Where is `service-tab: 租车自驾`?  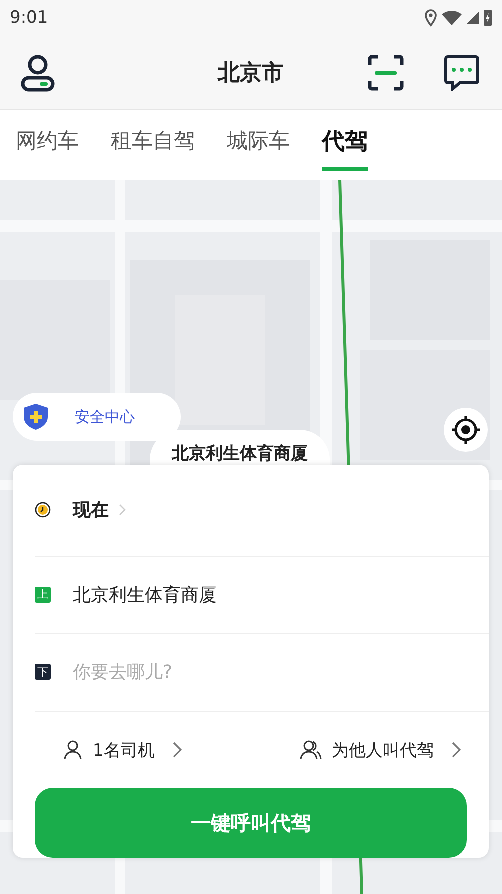
service-tab: 租车自驾 is located at coordinates (153, 145).